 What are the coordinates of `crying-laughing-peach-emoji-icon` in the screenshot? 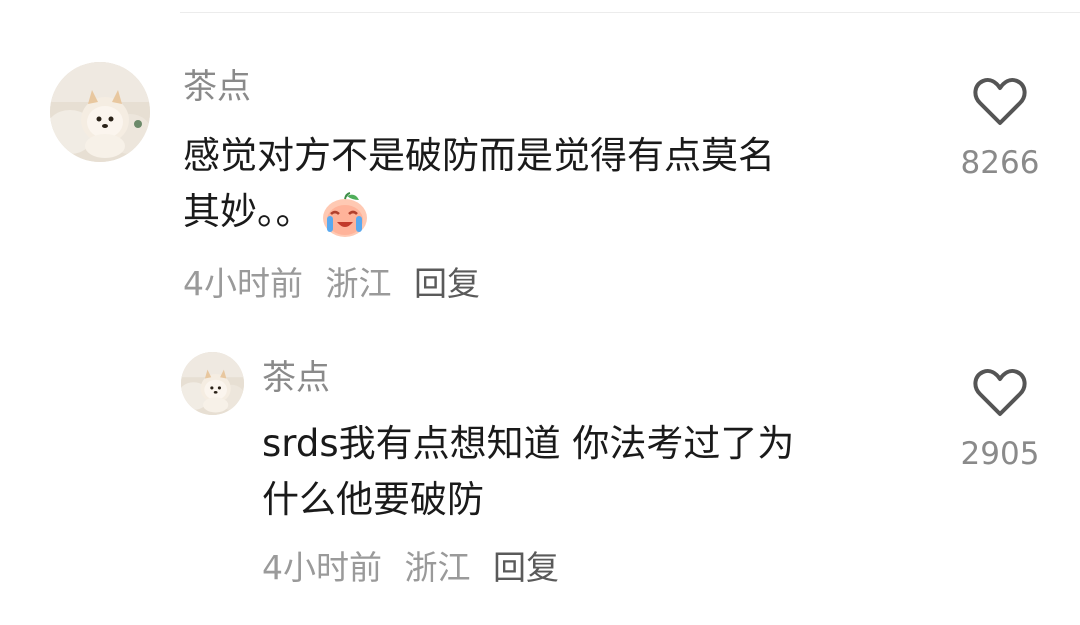 It's located at (344, 214).